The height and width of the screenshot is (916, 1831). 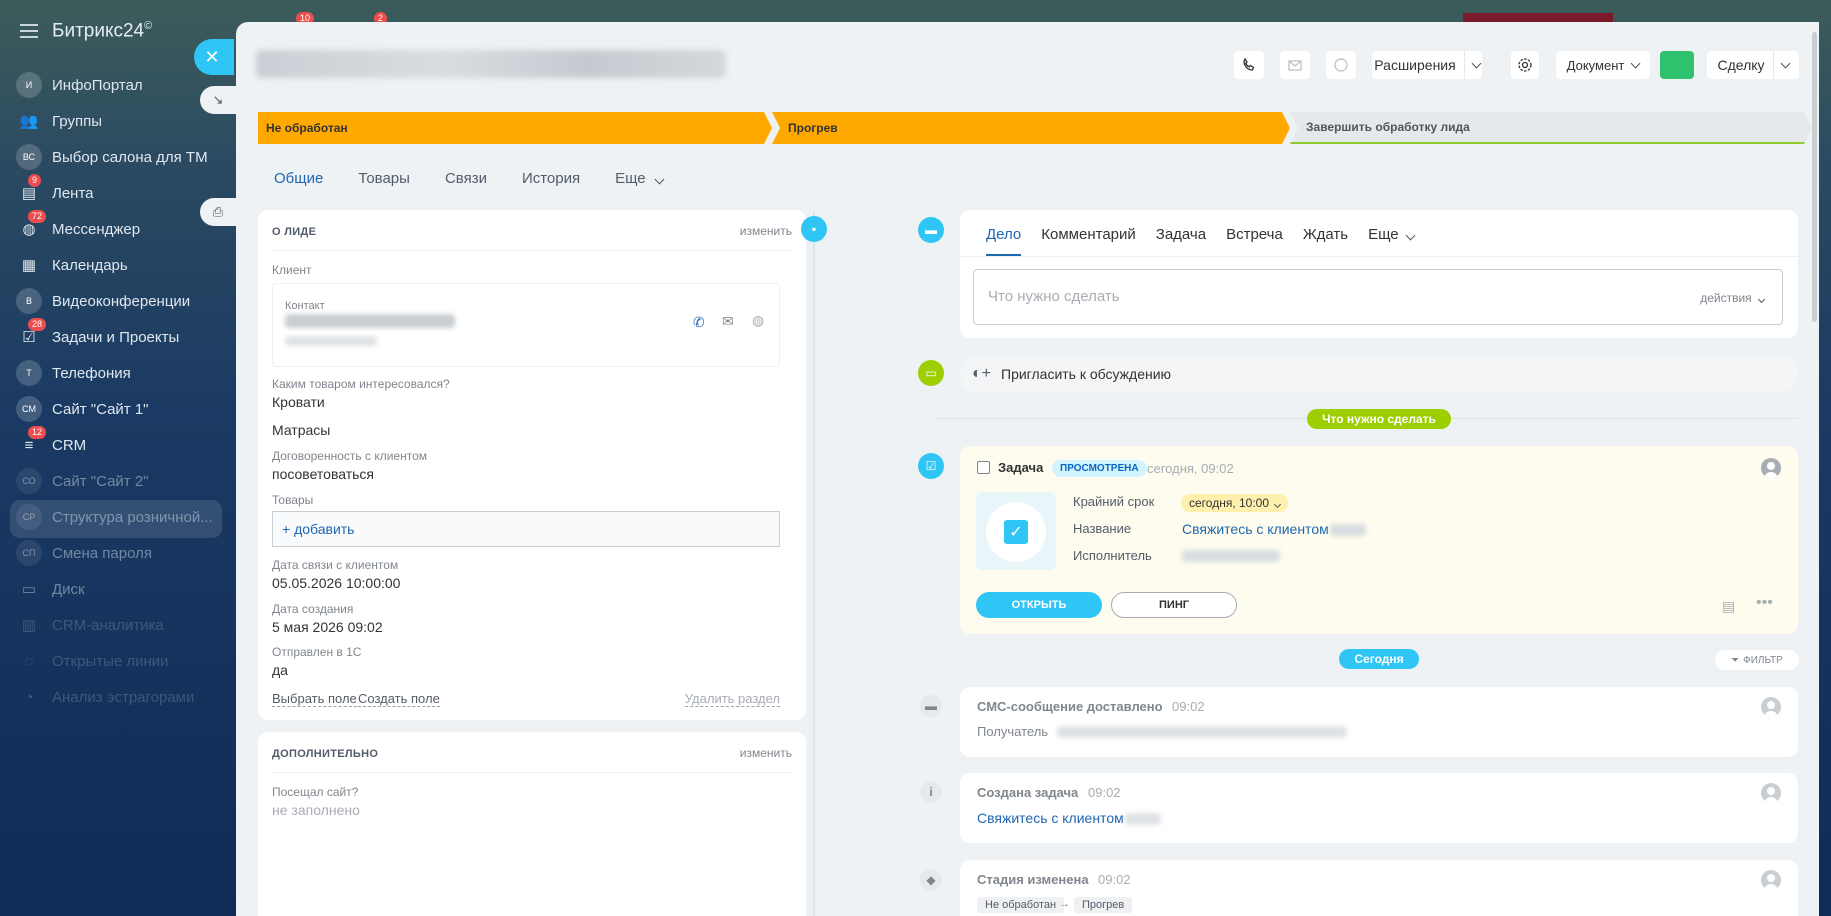 What do you see at coordinates (50, 589) in the screenshot?
I see `sidebar-item: ▭ Диск` at bounding box center [50, 589].